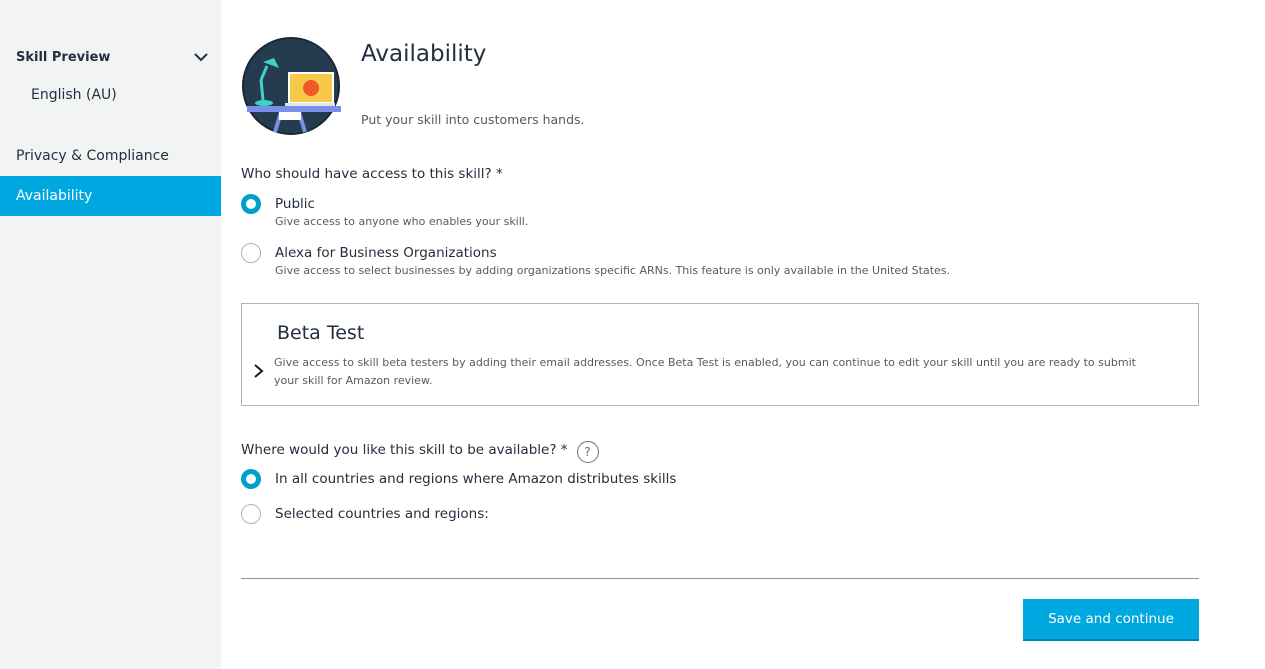  Describe the element at coordinates (382, 514) in the screenshot. I see `selected-countries-label: Selected countries and regions:` at that location.